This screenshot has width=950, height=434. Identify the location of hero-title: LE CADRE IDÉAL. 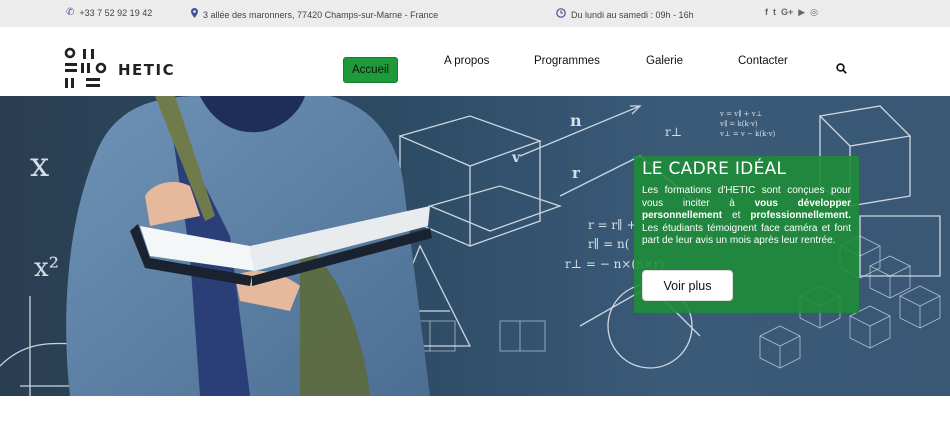
(714, 169).